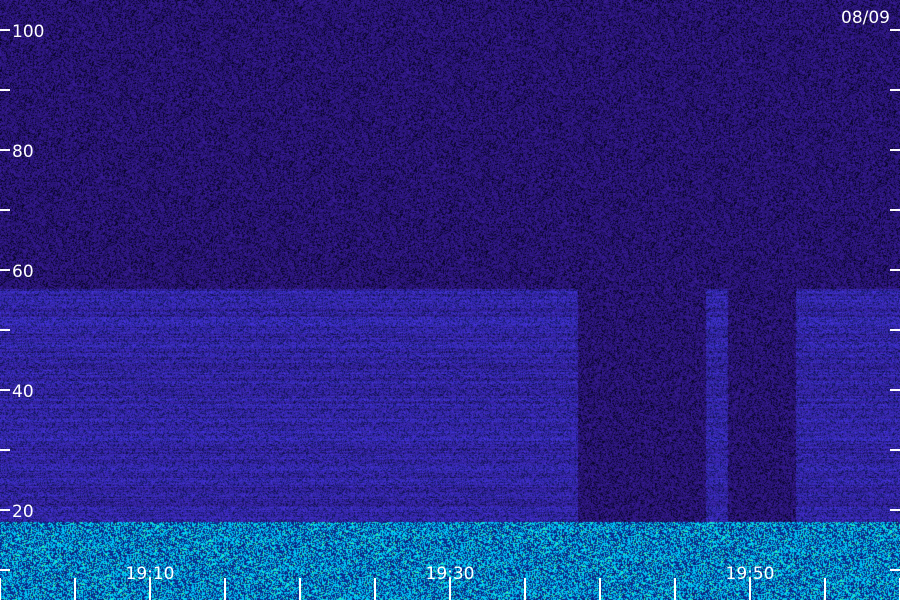 The height and width of the screenshot is (600, 900). Describe the element at coordinates (23, 152) in the screenshot. I see `y-tick-label: 80` at that location.